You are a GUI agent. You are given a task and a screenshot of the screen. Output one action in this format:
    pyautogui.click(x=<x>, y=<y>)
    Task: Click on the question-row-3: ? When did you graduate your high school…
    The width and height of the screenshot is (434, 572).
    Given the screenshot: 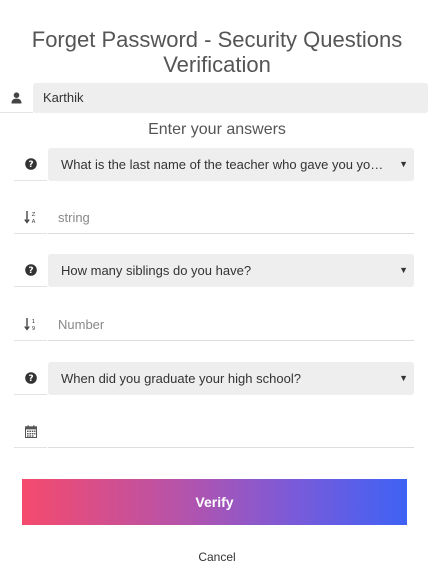 What is the action you would take?
    pyautogui.click(x=217, y=378)
    